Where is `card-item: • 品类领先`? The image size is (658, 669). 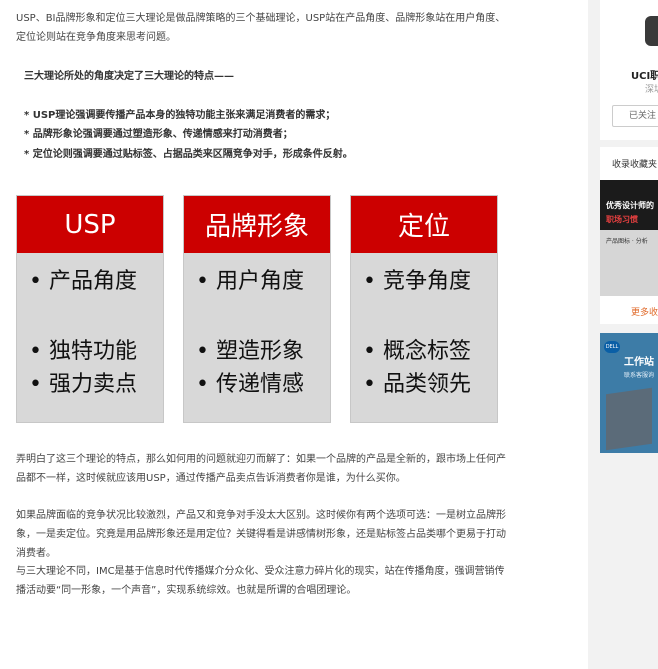
card-item: • 品类领先 is located at coordinates (417, 384).